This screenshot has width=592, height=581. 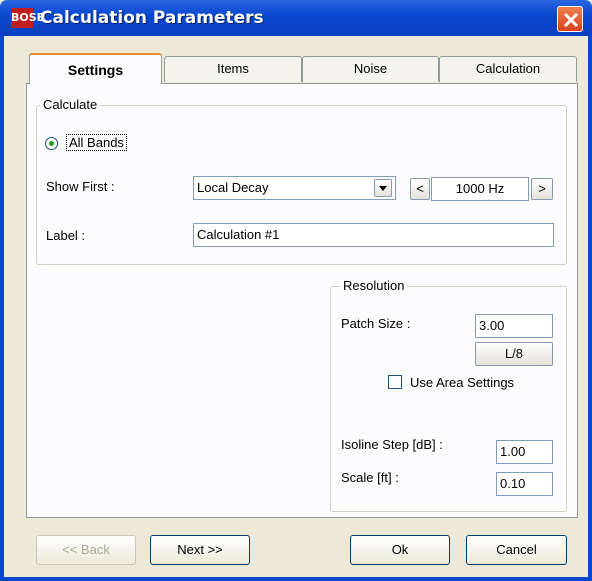 What do you see at coordinates (86, 550) in the screenshot?
I see `back-button: << Back` at bounding box center [86, 550].